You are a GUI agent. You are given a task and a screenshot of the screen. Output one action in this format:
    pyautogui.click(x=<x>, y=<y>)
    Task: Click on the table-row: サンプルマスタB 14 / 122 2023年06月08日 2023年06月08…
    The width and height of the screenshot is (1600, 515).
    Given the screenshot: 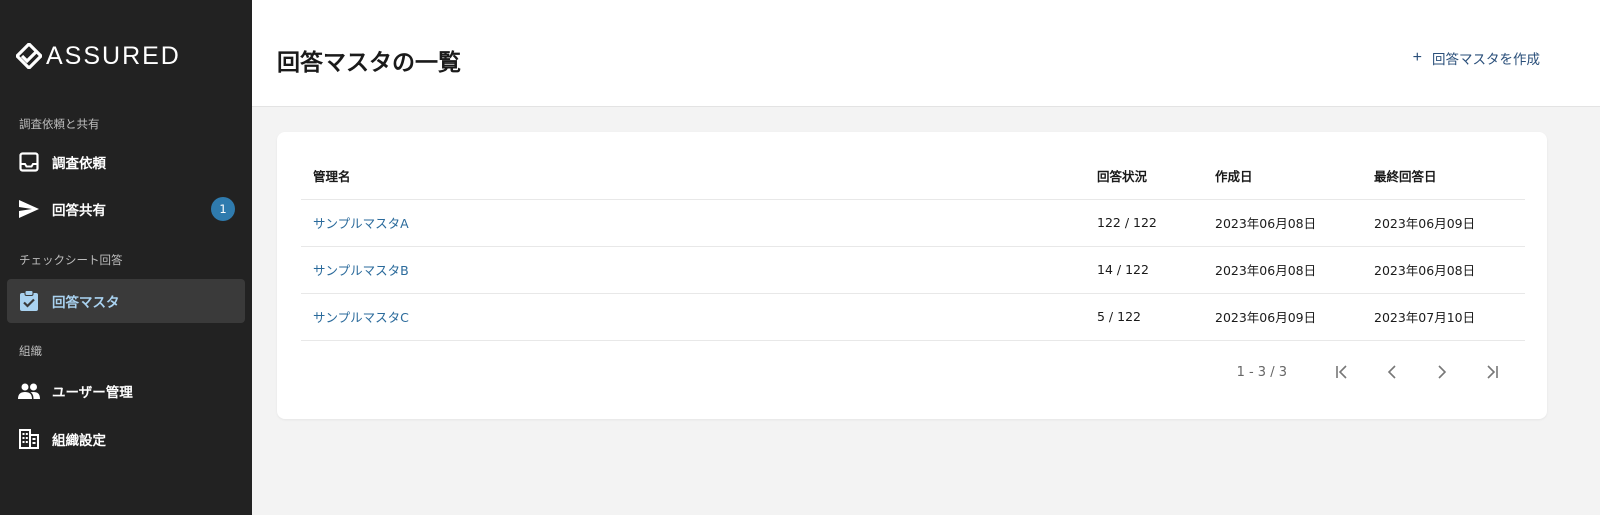 What is the action you would take?
    pyautogui.click(x=913, y=270)
    